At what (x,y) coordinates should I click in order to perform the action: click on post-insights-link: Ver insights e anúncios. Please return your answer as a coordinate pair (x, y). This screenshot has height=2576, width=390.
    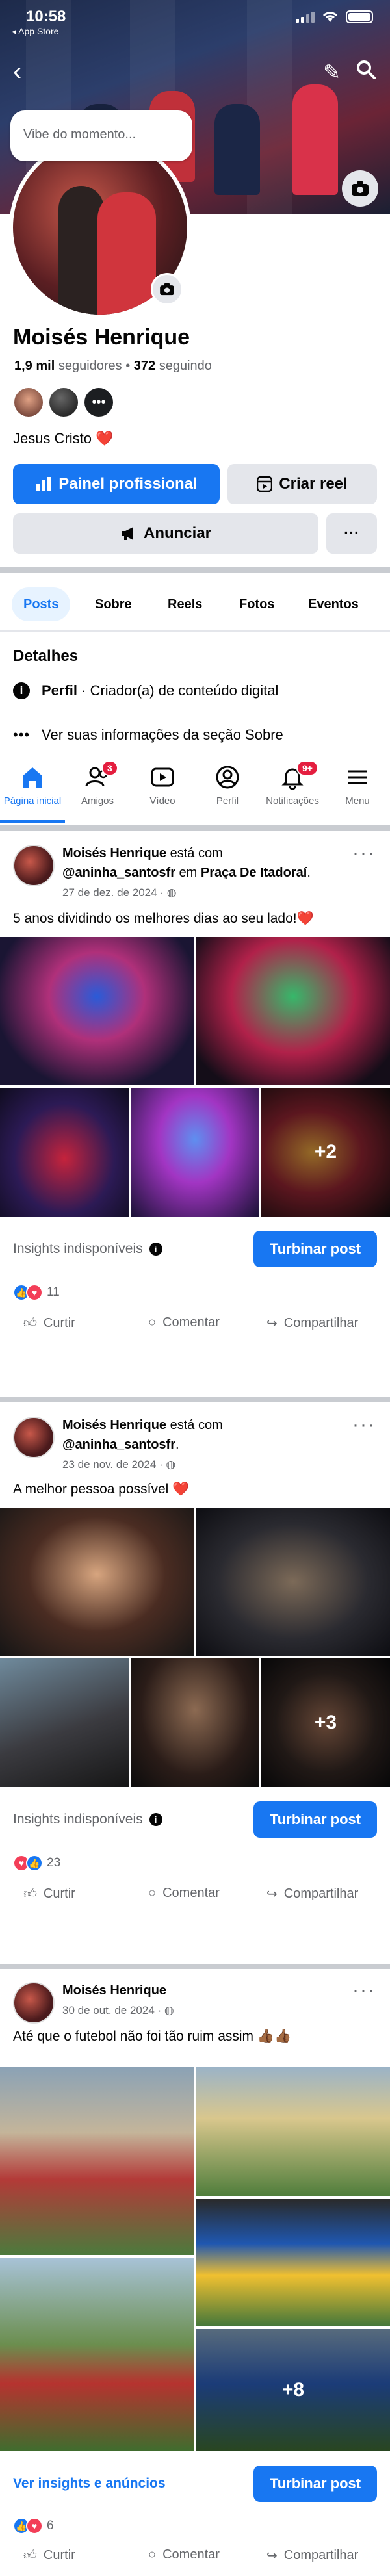
    Looking at the image, I should click on (90, 2484).